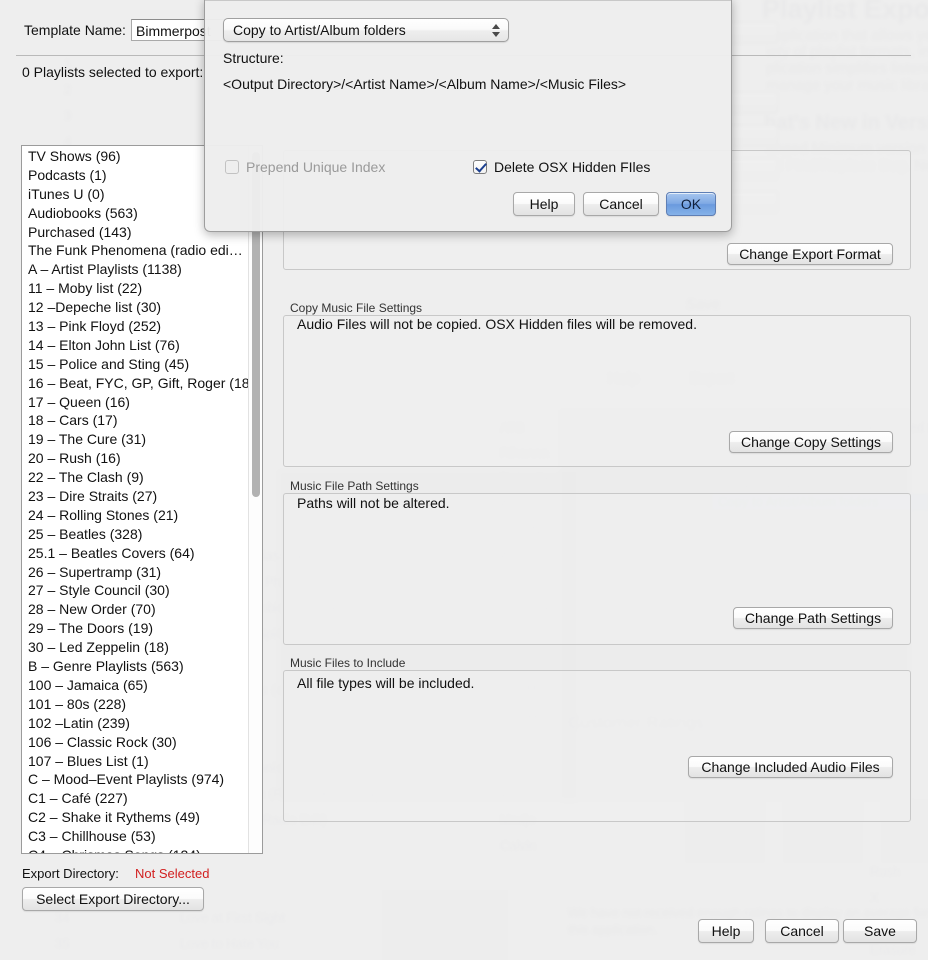  Describe the element at coordinates (810, 254) in the screenshot. I see `change-export-format-button: Change Export Format` at that location.